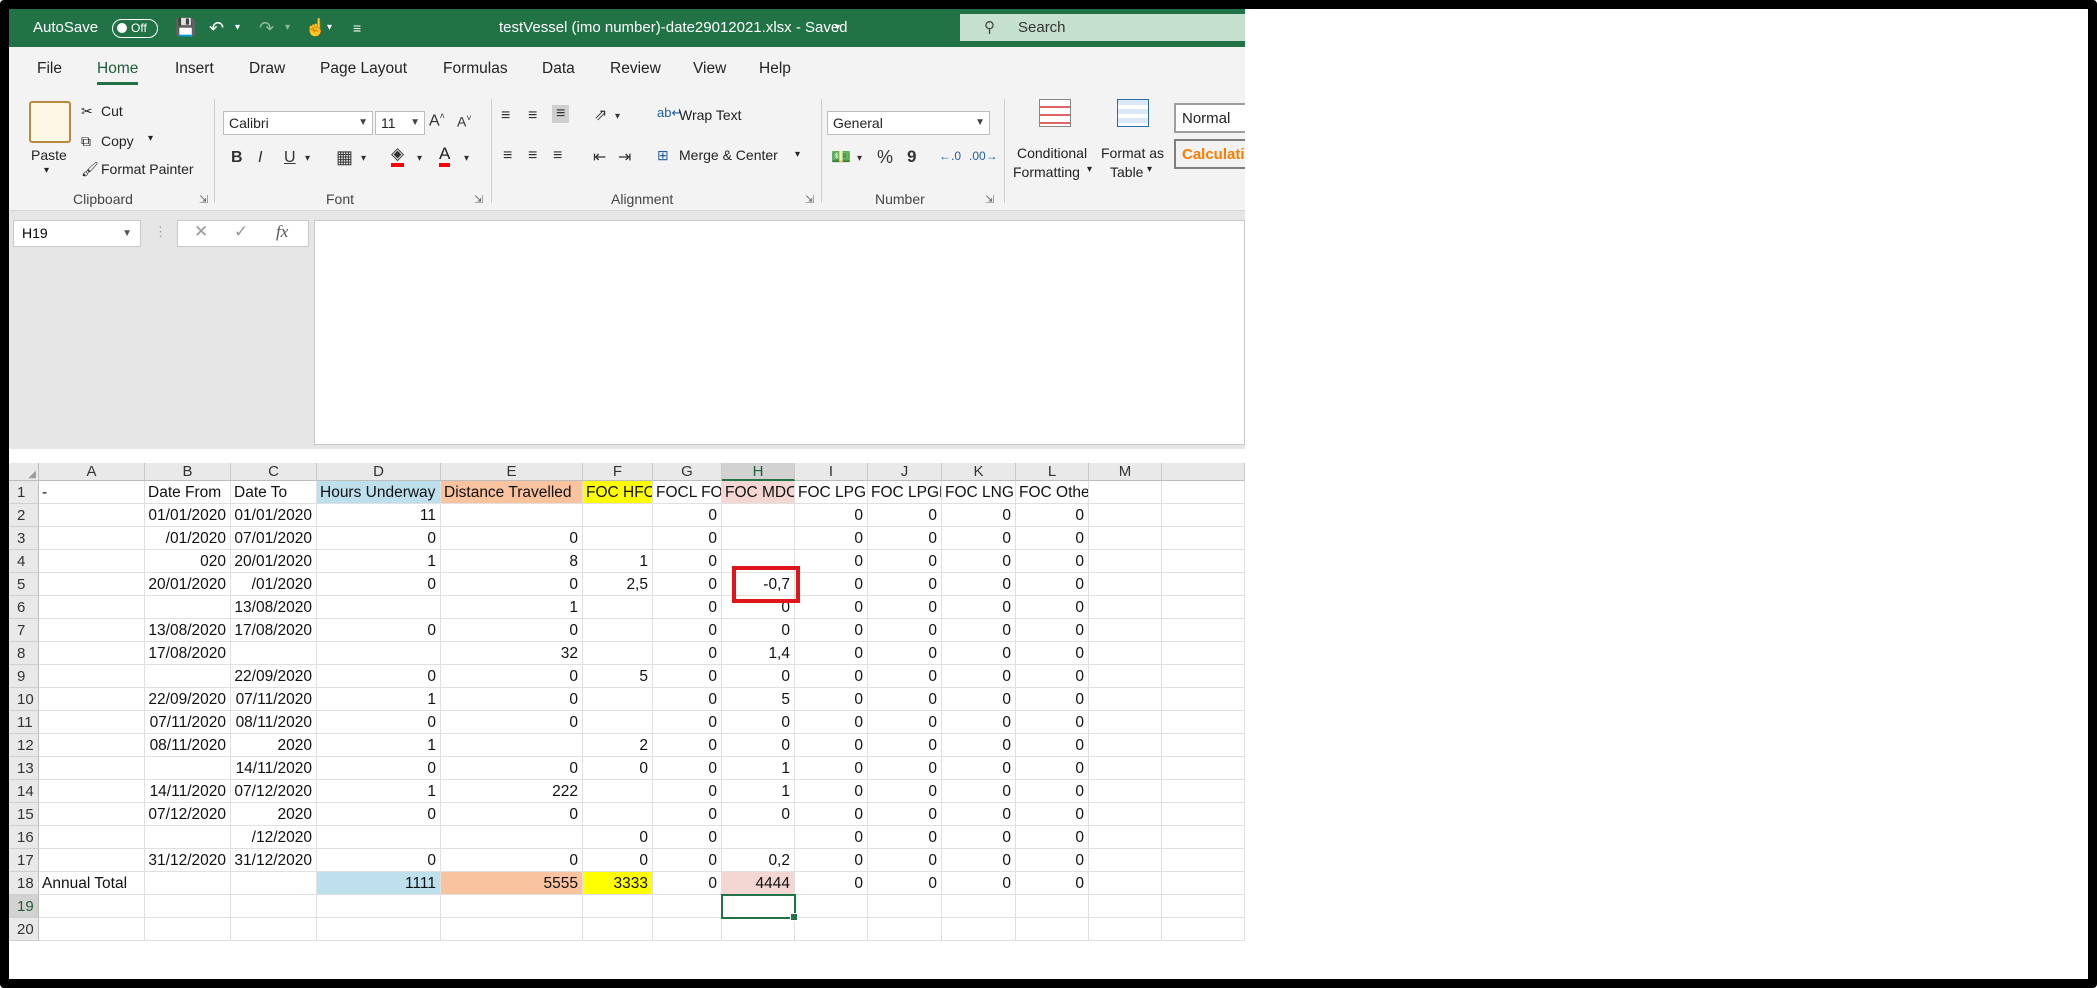 The width and height of the screenshot is (2097, 988). I want to click on cell-m3, so click(1125, 538).